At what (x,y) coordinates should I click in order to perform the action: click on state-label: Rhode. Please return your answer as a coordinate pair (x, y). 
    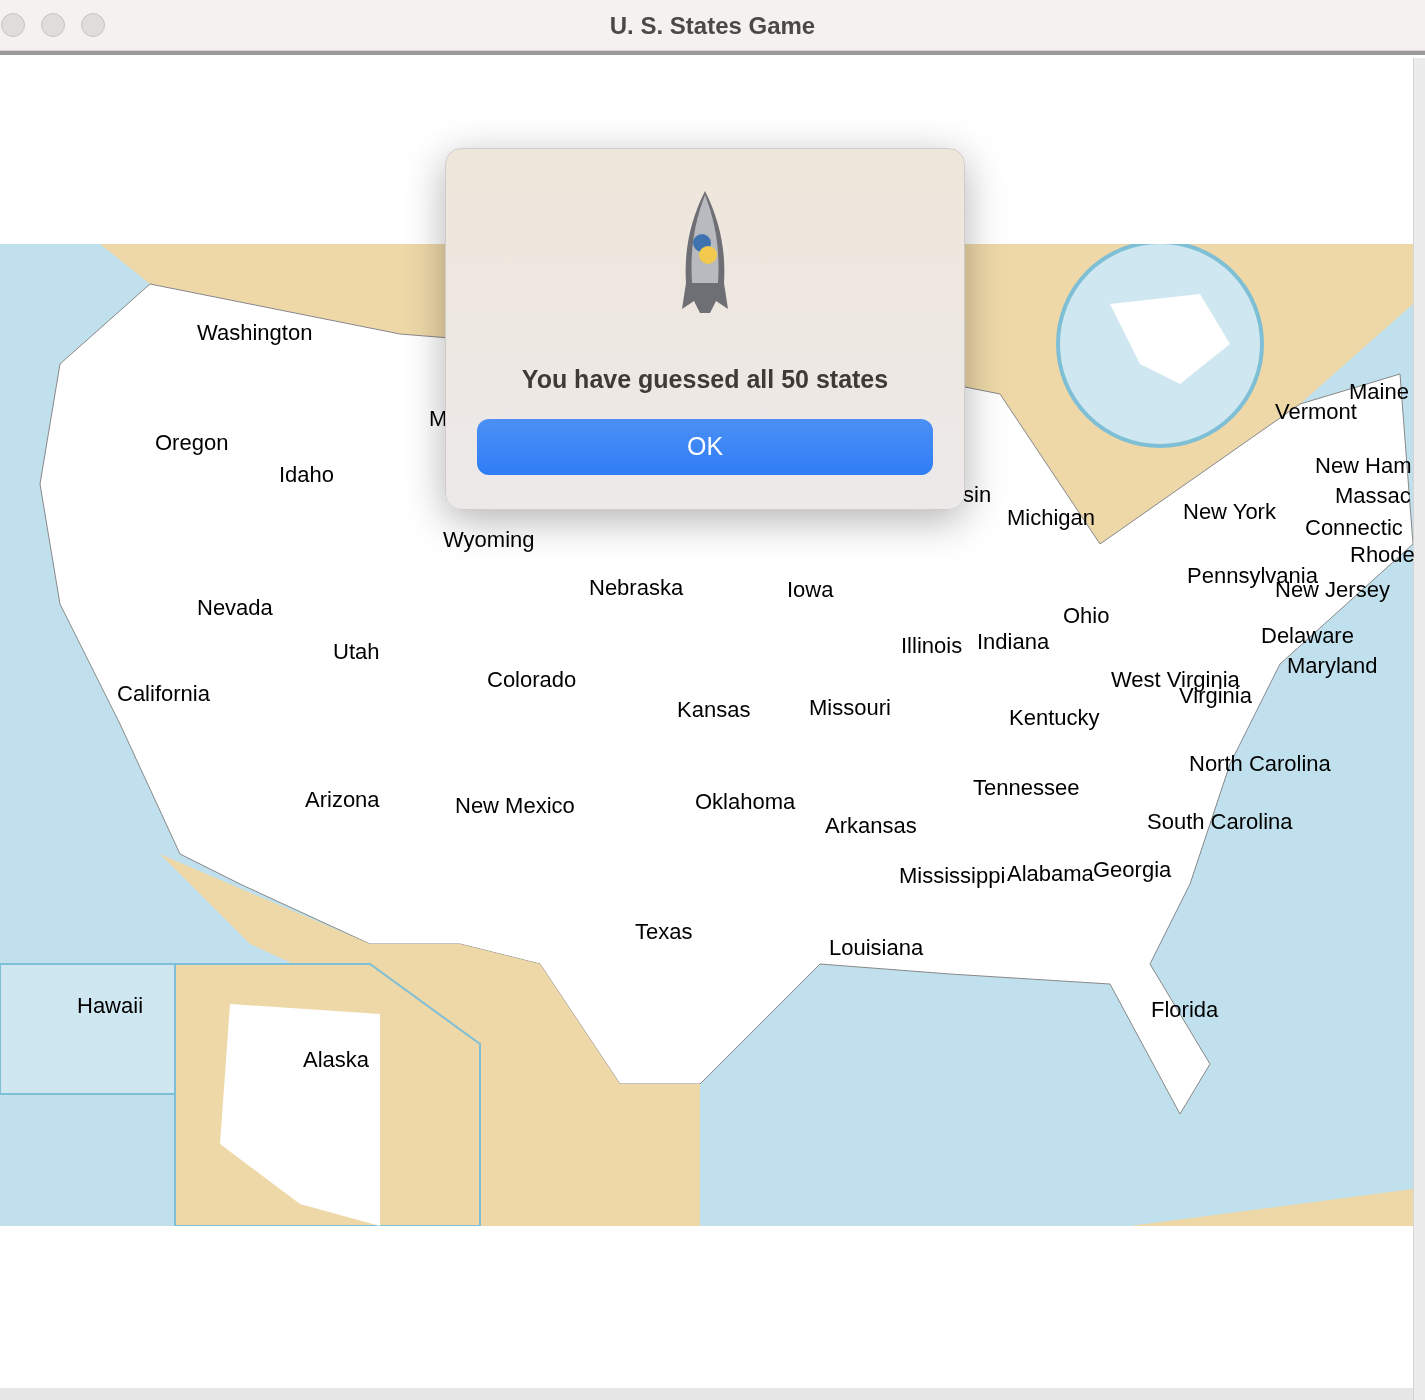
    Looking at the image, I should click on (1382, 555).